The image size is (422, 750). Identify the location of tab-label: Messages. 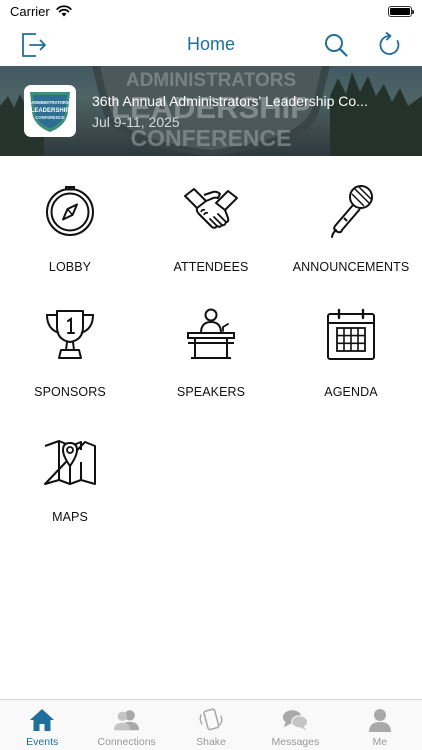
(295, 742).